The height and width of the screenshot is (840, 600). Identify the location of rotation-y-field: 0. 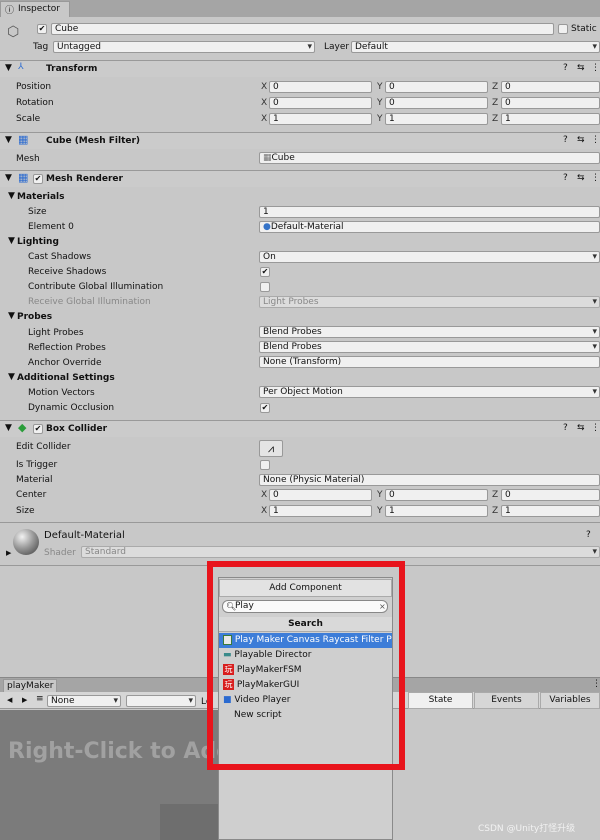
(436, 103).